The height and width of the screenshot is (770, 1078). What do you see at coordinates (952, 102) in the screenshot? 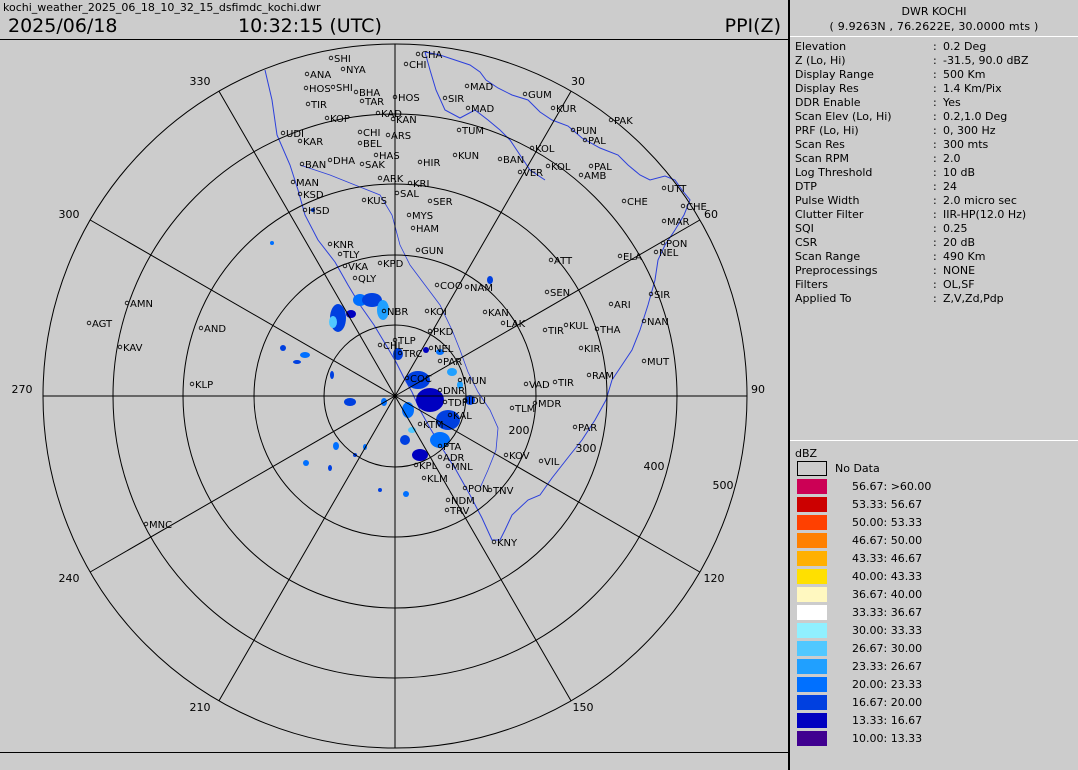
I see `param-value: Yes` at bounding box center [952, 102].